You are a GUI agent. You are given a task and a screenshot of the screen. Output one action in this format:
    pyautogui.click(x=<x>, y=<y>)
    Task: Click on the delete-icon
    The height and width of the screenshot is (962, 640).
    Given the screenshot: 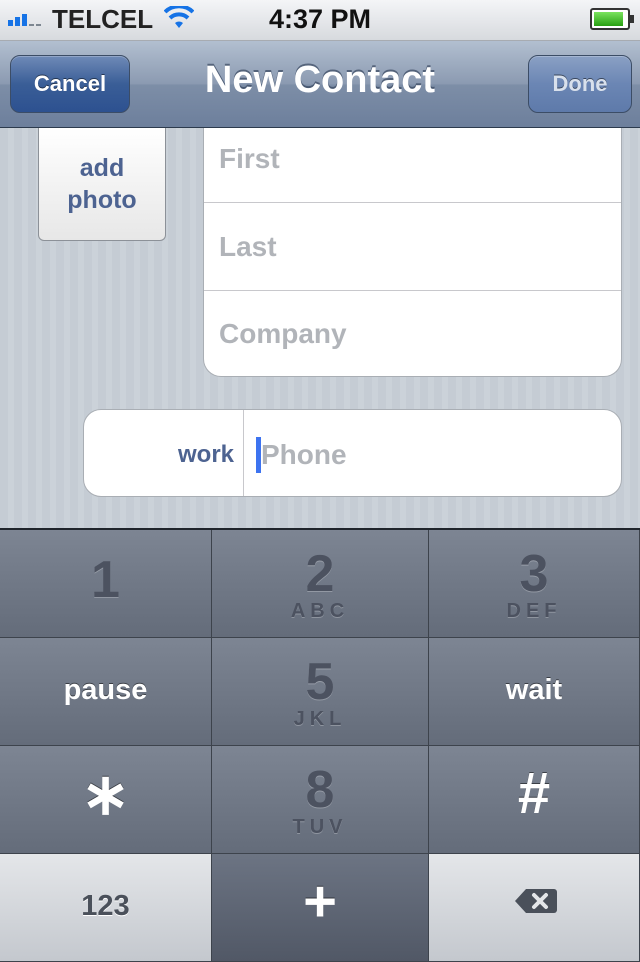 What is the action you would take?
    pyautogui.click(x=536, y=901)
    